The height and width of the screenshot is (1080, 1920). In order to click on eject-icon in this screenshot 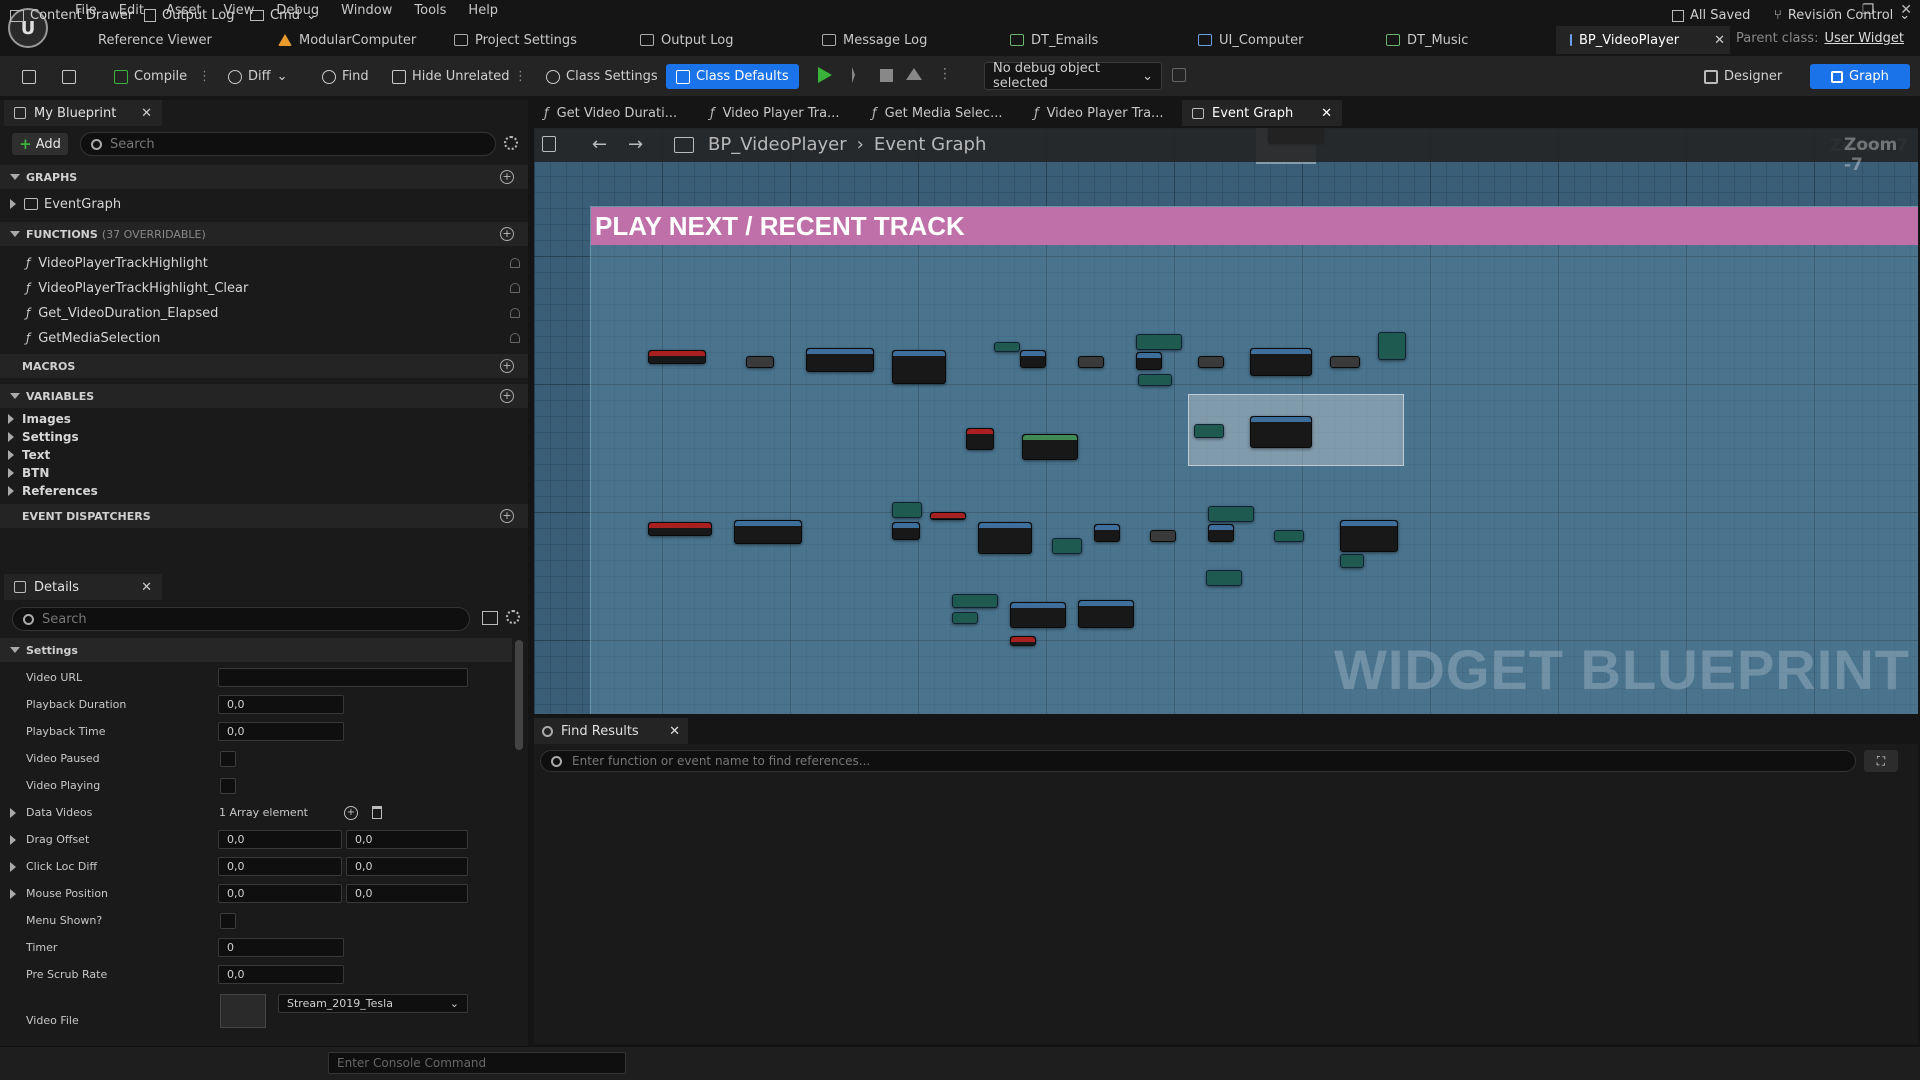, I will do `click(914, 74)`.